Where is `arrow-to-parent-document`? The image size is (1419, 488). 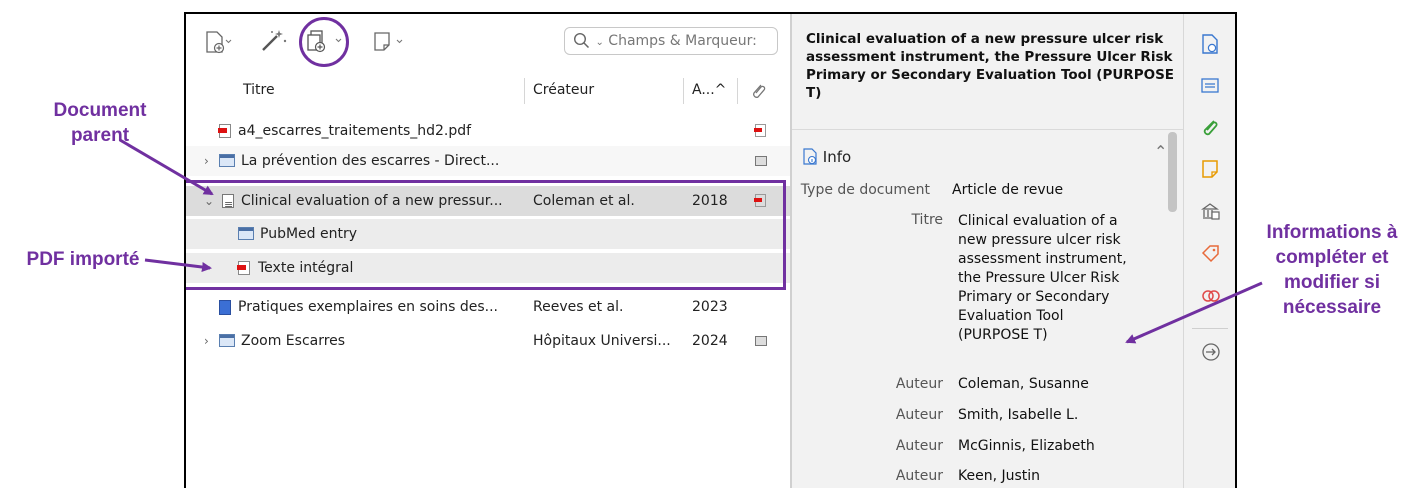 arrow-to-parent-document is located at coordinates (166, 167).